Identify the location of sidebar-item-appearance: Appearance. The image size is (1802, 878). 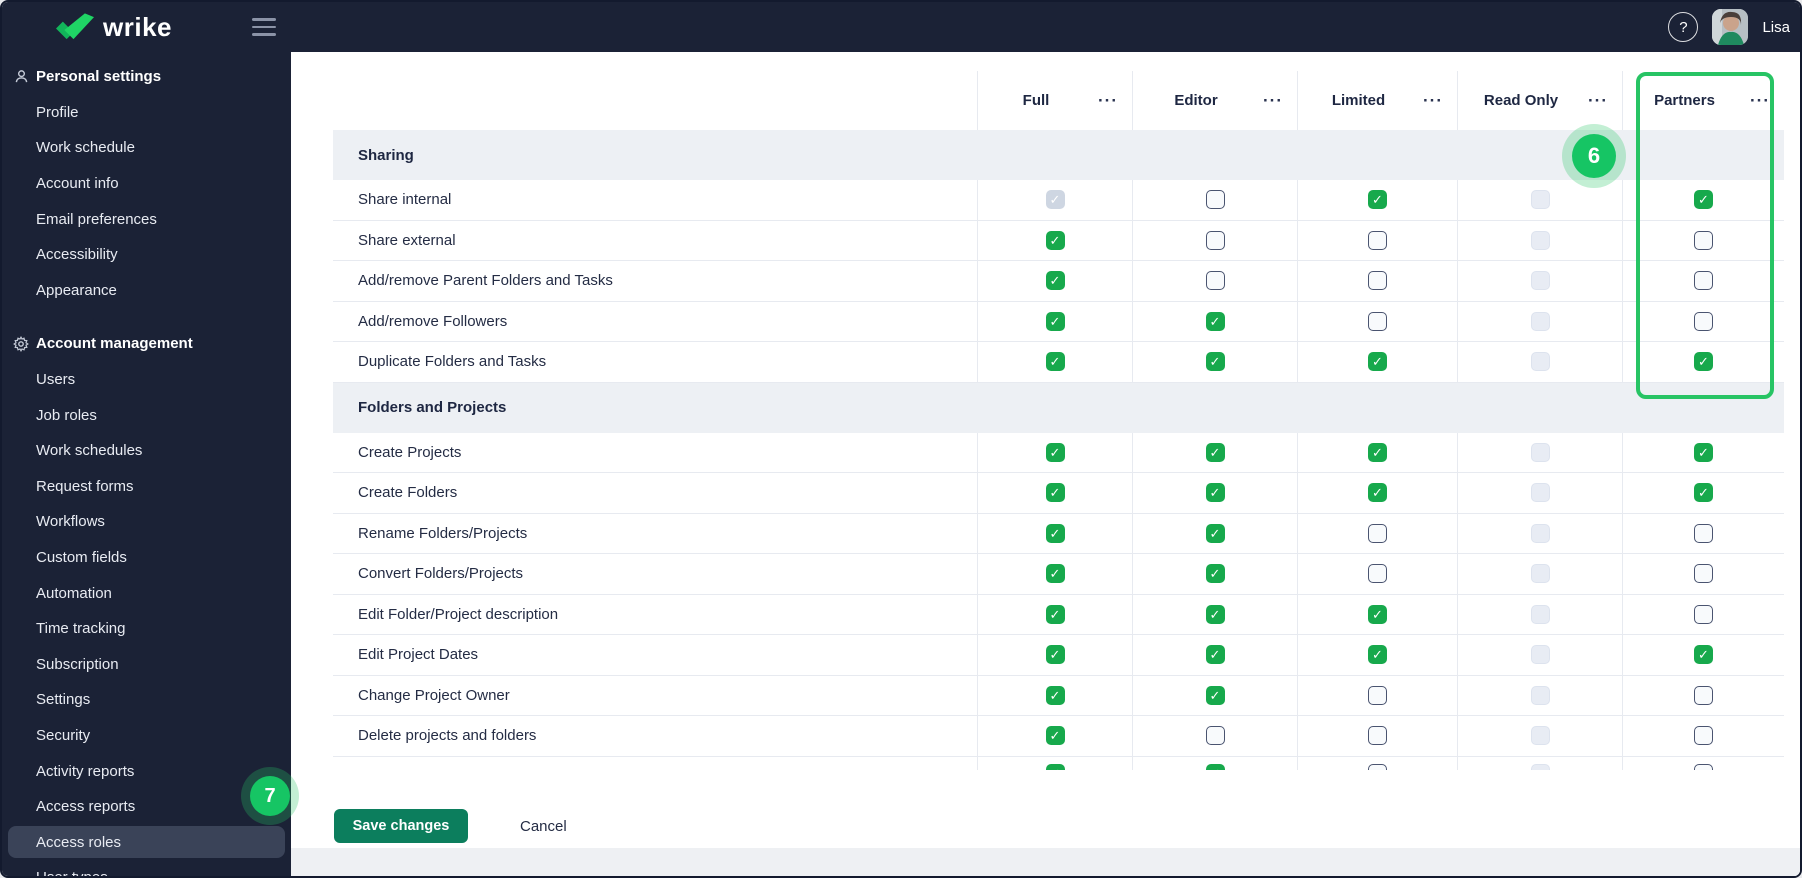
(146, 291).